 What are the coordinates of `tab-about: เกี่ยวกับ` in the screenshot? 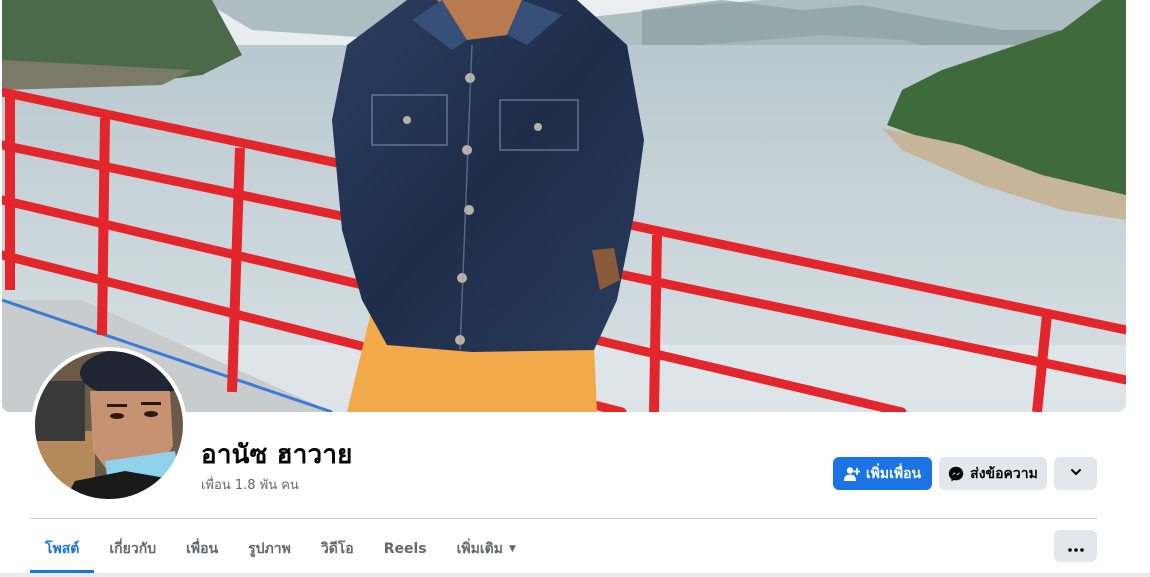 It's located at (132, 549).